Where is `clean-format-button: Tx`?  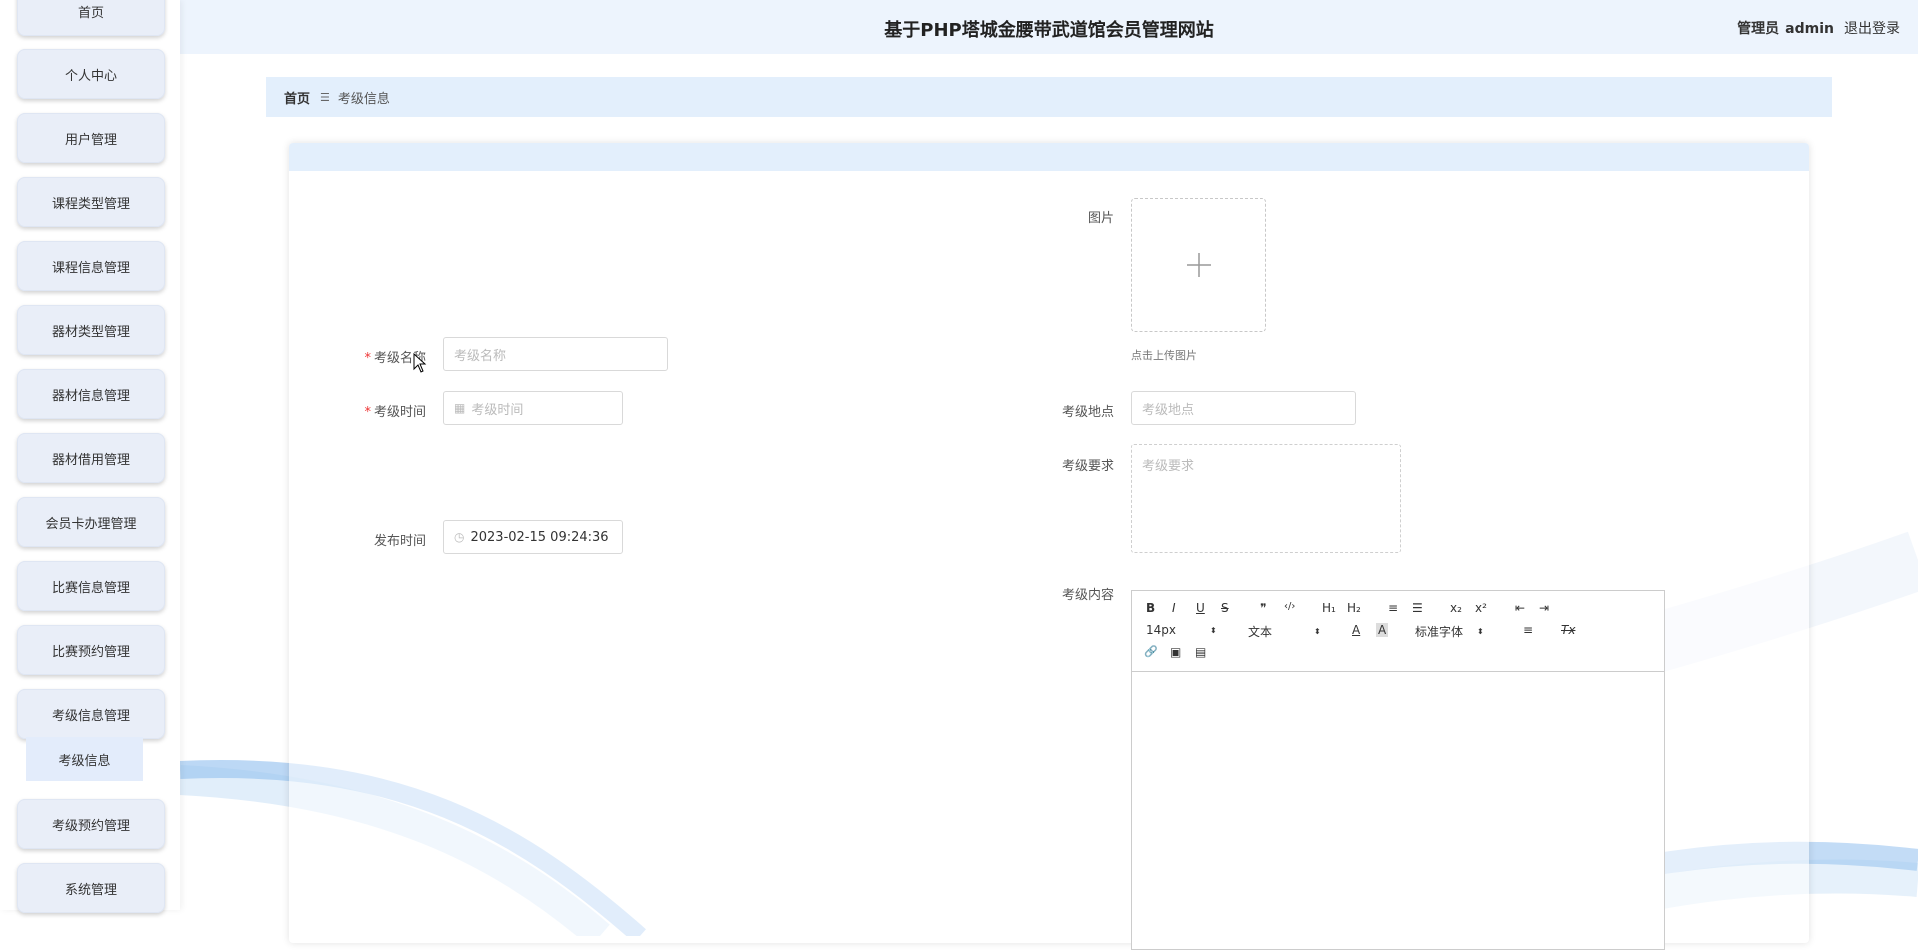 clean-format-button: Tx is located at coordinates (1568, 630).